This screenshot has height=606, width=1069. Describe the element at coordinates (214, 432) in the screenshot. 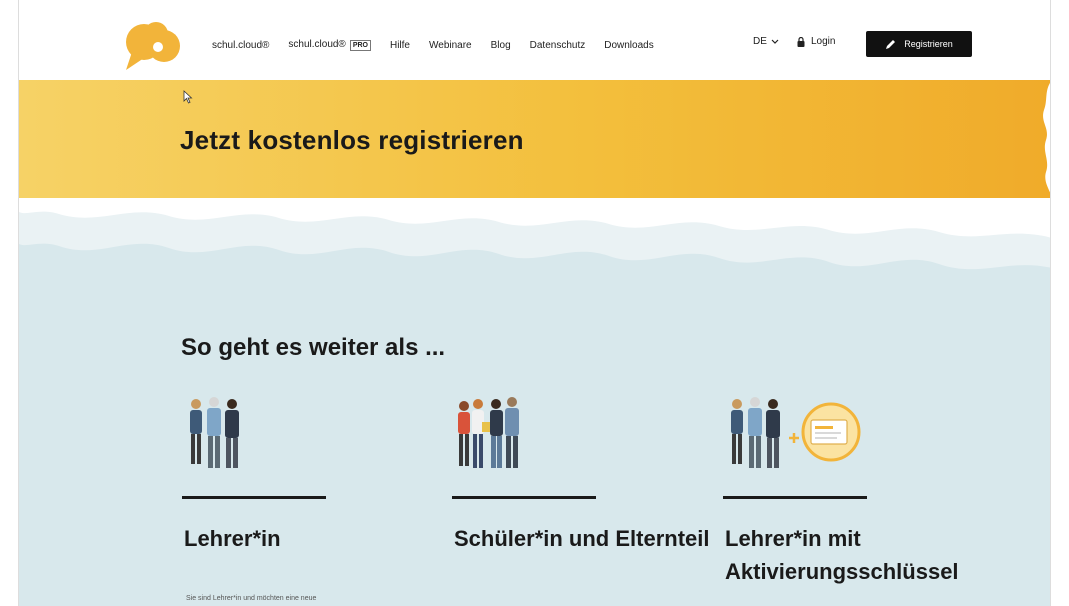

I see `teachers-illustration-icon` at that location.